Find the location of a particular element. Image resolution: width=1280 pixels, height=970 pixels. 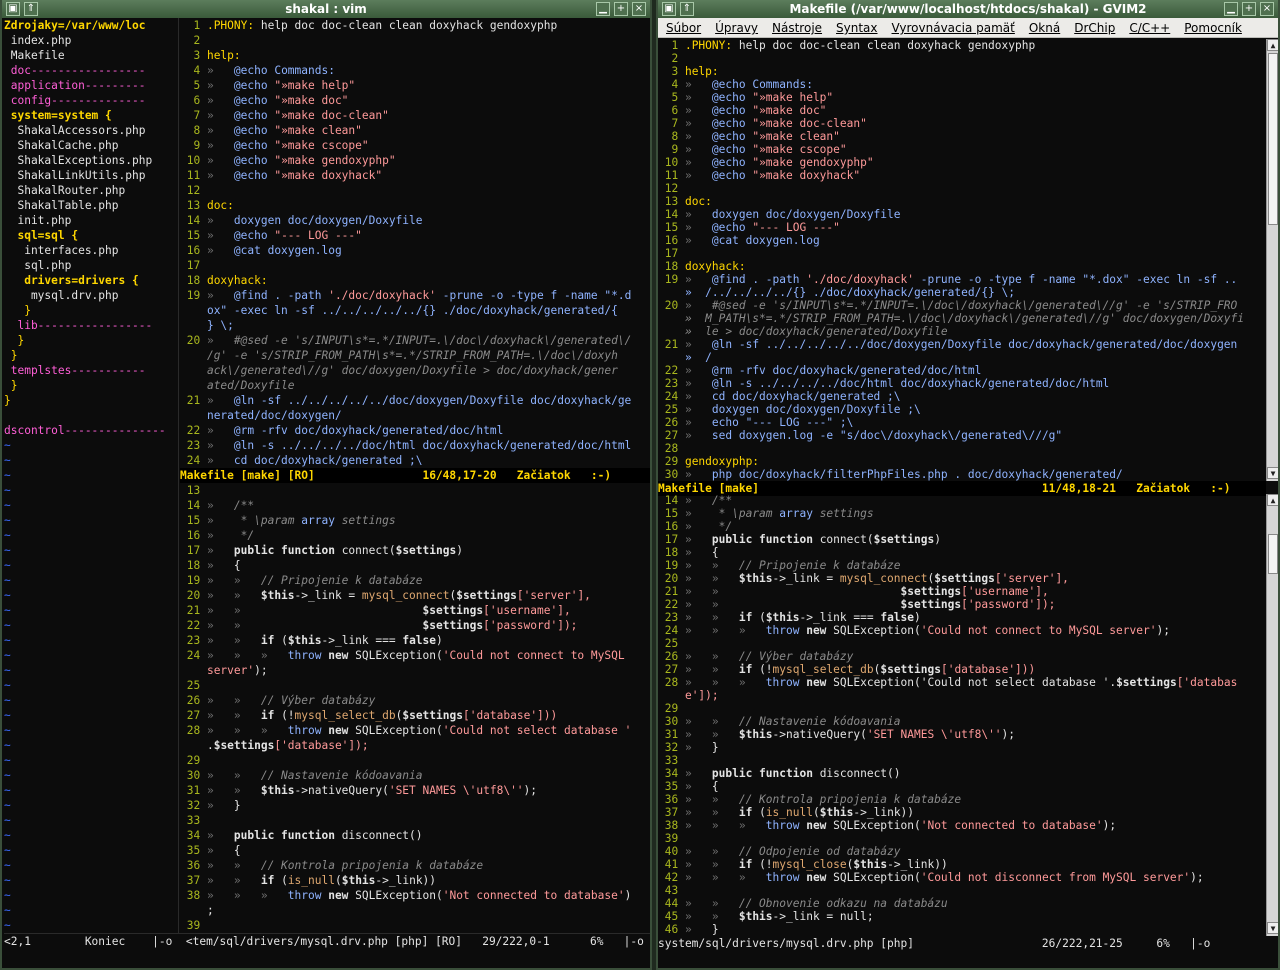

code-line: 13 is located at coordinates (415, 490).